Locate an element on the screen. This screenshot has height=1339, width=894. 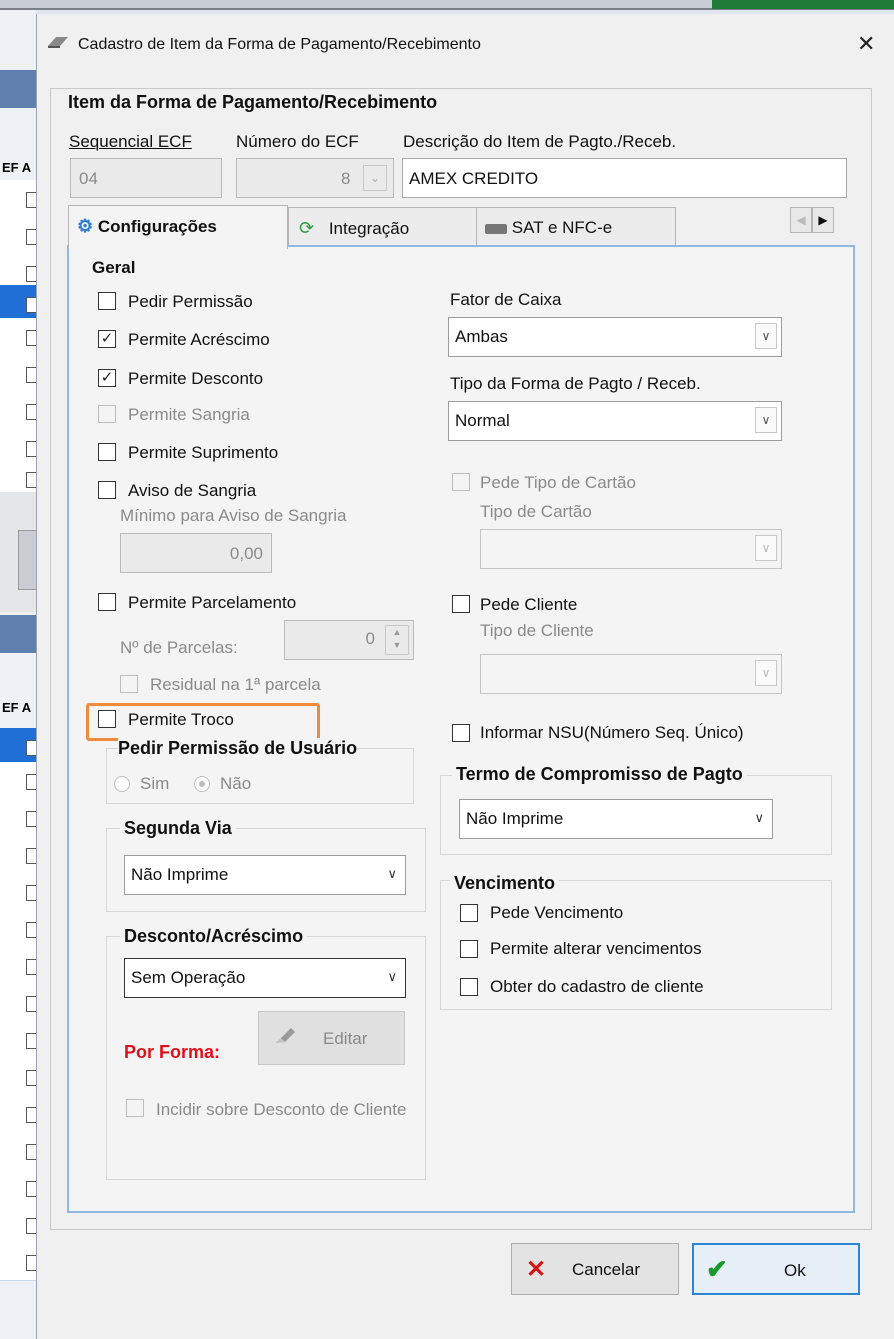
pede-vencimento-checkbox is located at coordinates (469, 913).